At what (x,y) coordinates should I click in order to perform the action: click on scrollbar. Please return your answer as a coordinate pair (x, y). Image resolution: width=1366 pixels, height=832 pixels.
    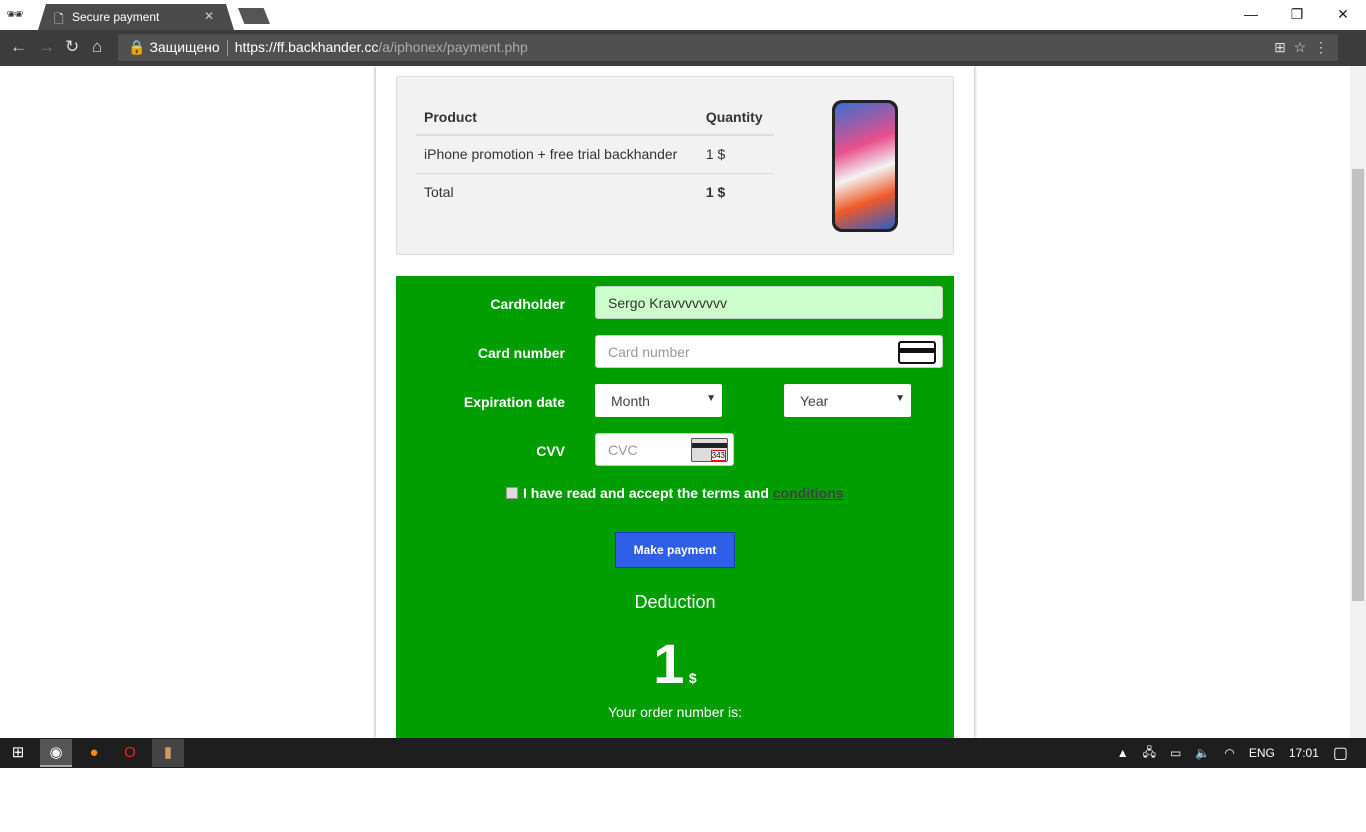
    Looking at the image, I should click on (1358, 402).